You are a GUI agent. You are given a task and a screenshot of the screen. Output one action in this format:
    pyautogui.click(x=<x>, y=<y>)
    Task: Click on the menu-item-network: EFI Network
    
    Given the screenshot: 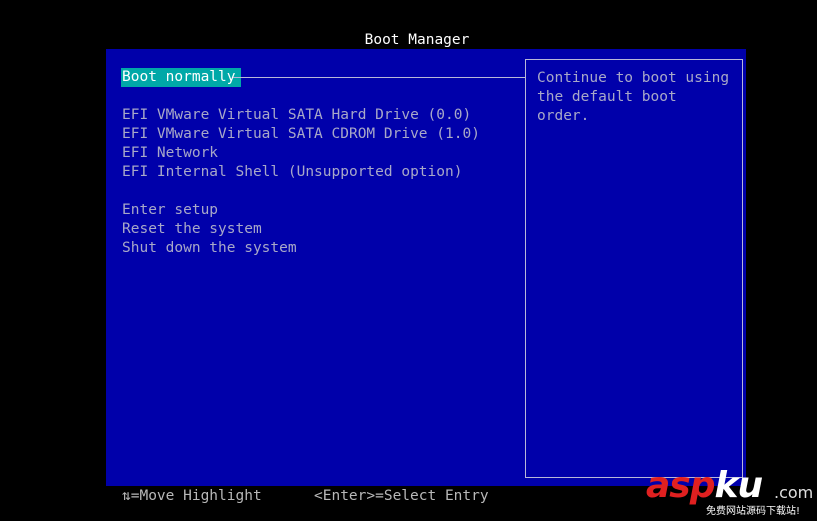 What is the action you would take?
    pyautogui.click(x=170, y=153)
    